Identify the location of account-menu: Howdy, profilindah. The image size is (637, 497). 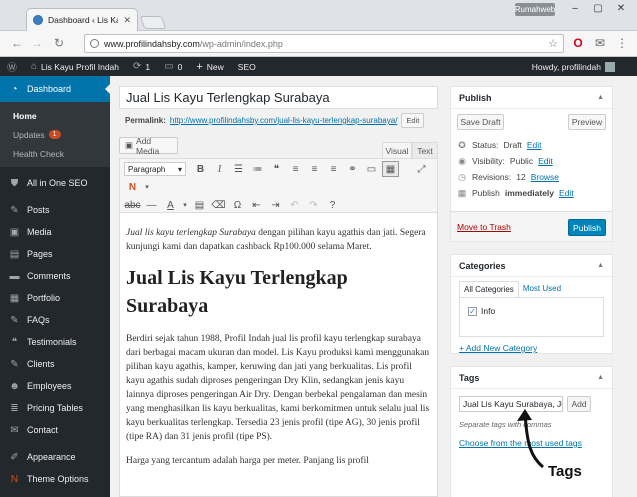
(573, 66).